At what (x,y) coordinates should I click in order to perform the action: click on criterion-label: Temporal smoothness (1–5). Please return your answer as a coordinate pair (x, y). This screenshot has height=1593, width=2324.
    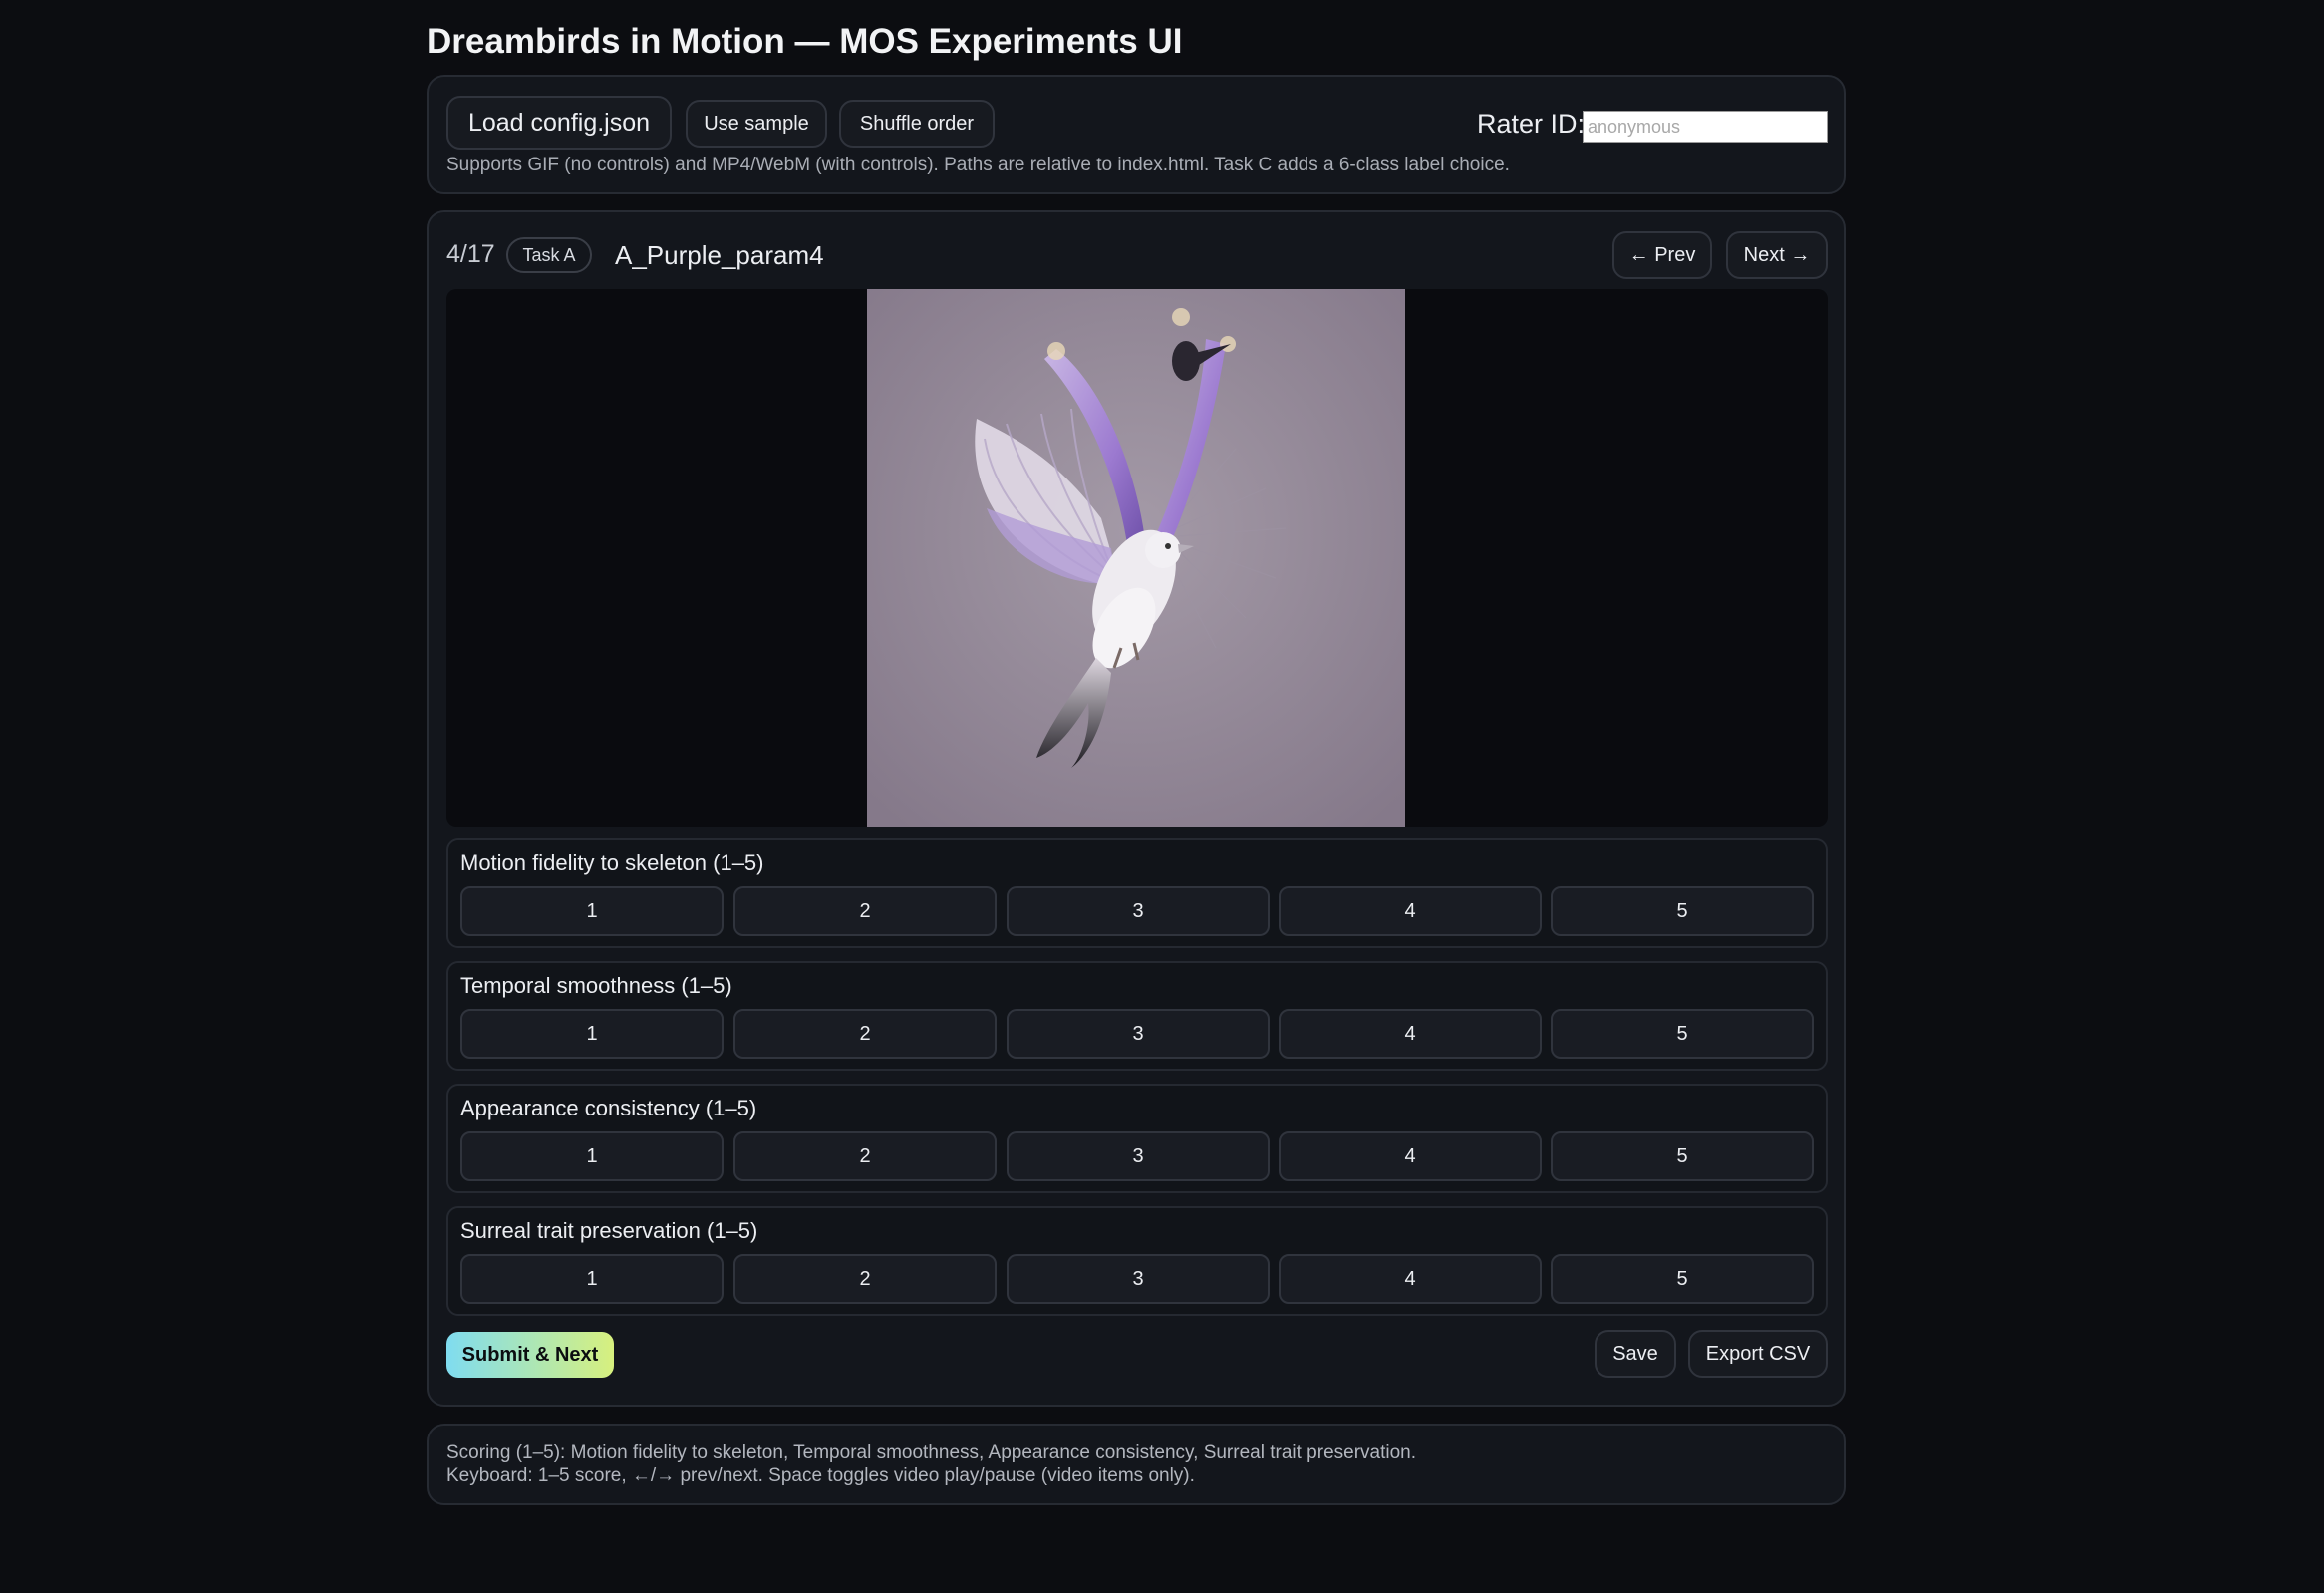
    Looking at the image, I should click on (596, 985).